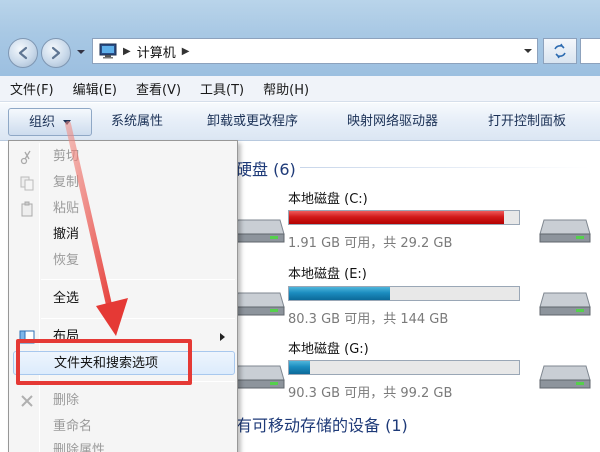 This screenshot has height=452, width=600. What do you see at coordinates (328, 199) in the screenshot?
I see `drive-c-name: 本地磁盘 (C:)` at bounding box center [328, 199].